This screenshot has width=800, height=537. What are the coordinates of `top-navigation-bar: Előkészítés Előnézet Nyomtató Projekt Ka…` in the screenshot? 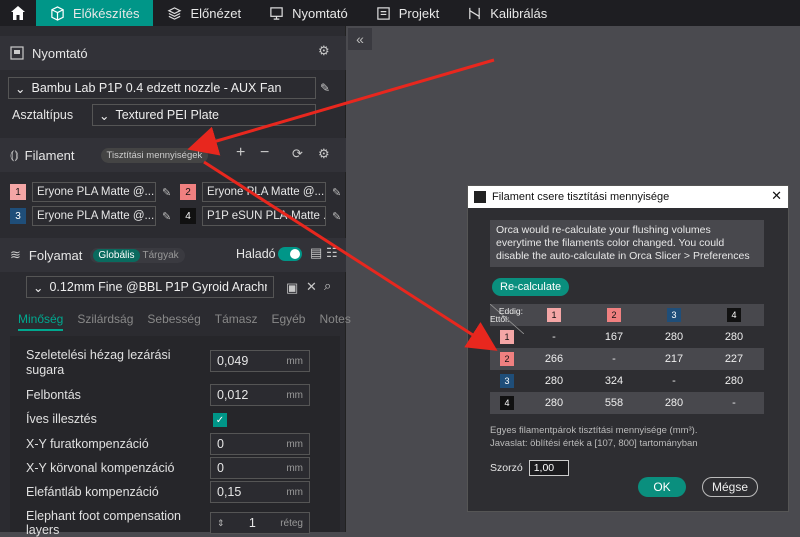 It's located at (400, 13).